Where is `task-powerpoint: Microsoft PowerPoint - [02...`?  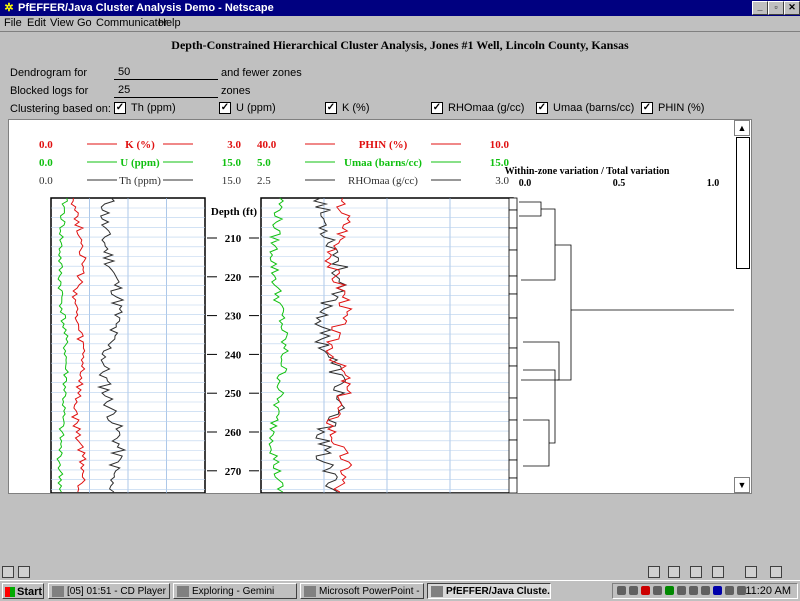 task-powerpoint: Microsoft PowerPoint - [02... is located at coordinates (362, 591).